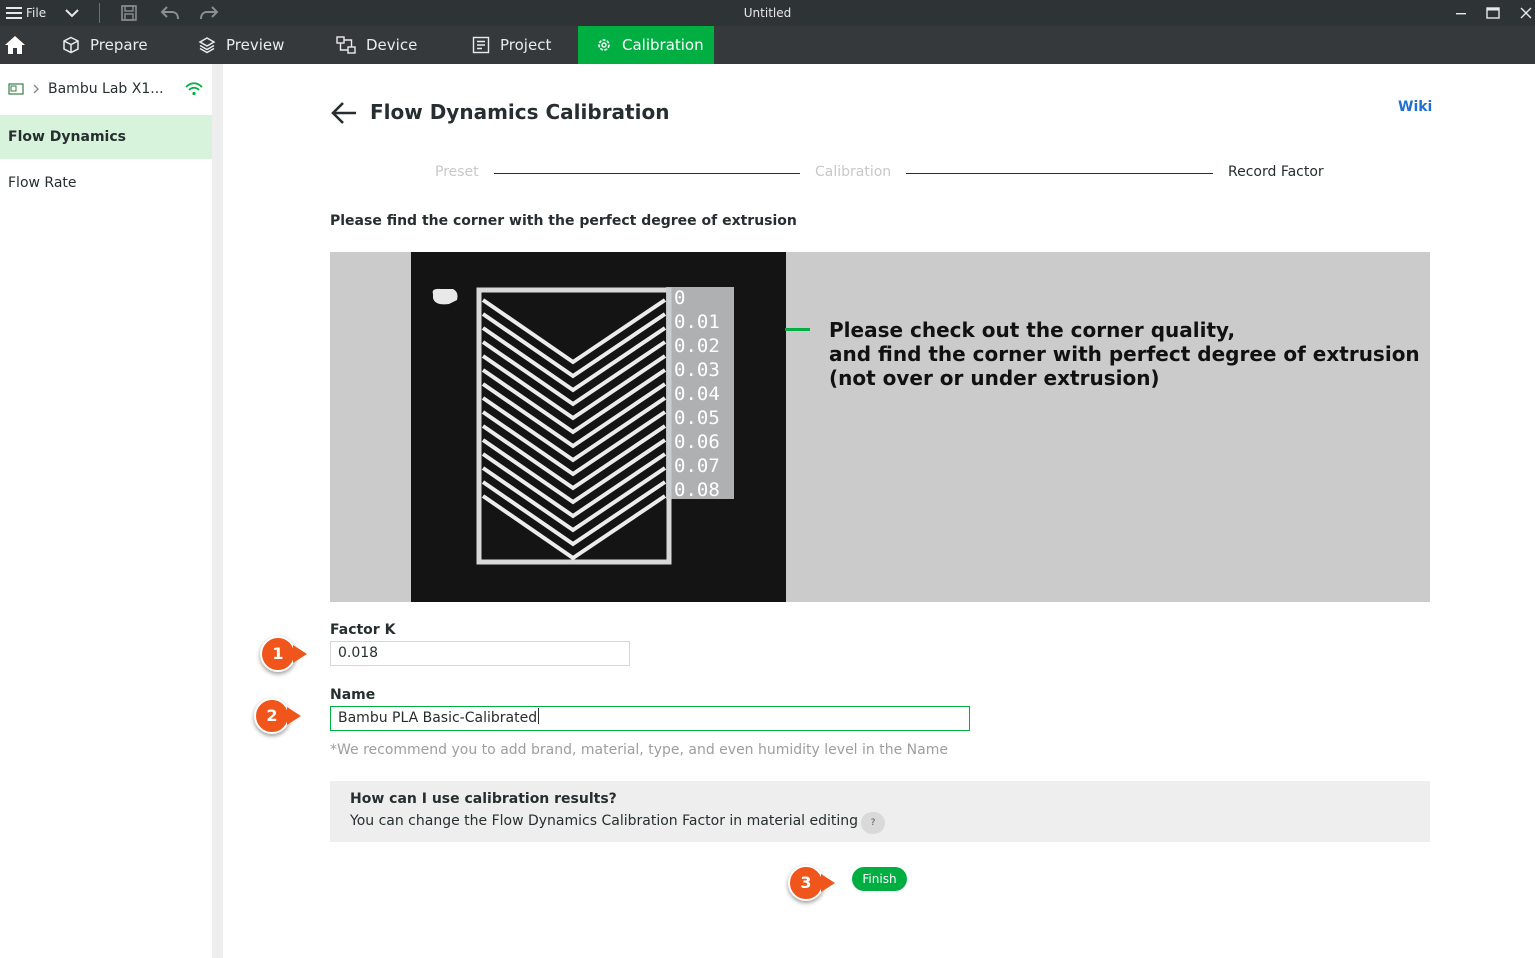 Image resolution: width=1535 pixels, height=958 pixels. Describe the element at coordinates (697, 370) in the screenshot. I see `photo-label: 0.03` at that location.